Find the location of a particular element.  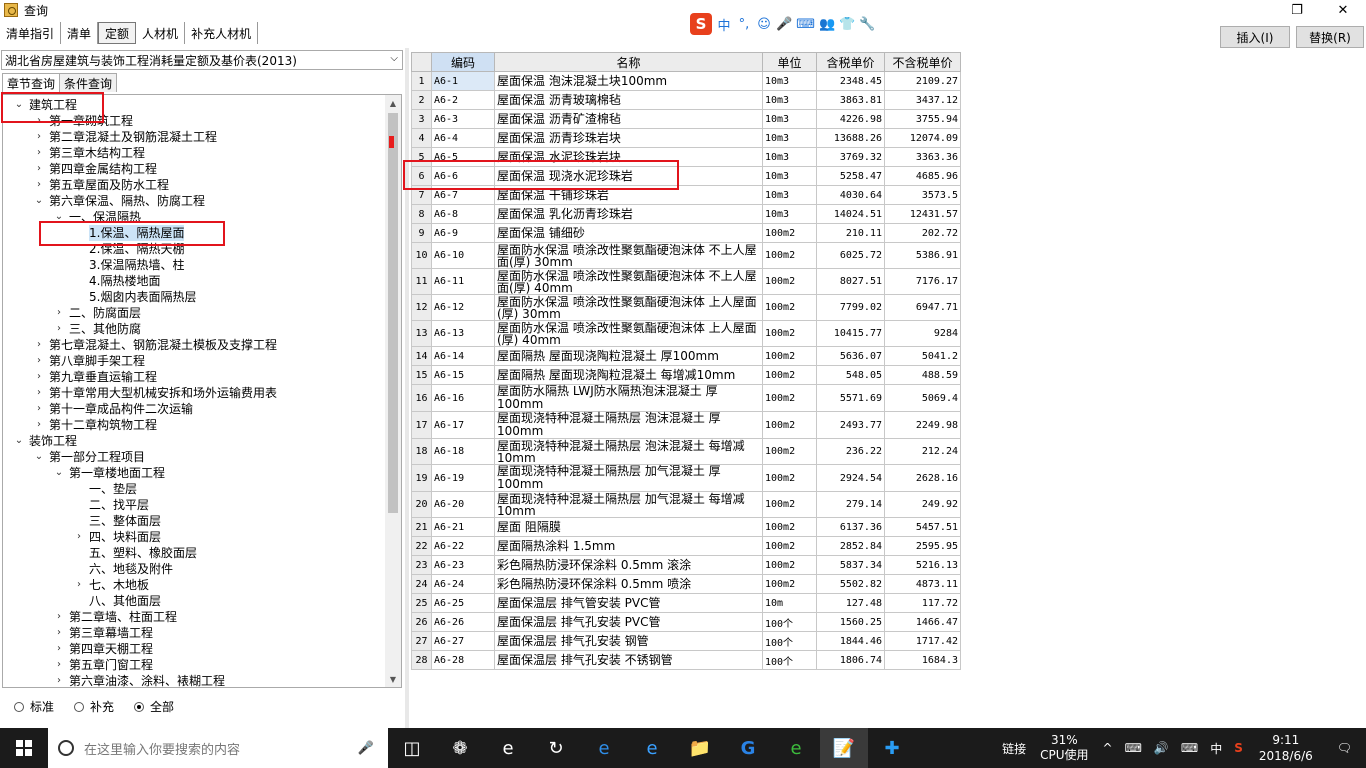

radio-standard: 标准 is located at coordinates (34, 706).